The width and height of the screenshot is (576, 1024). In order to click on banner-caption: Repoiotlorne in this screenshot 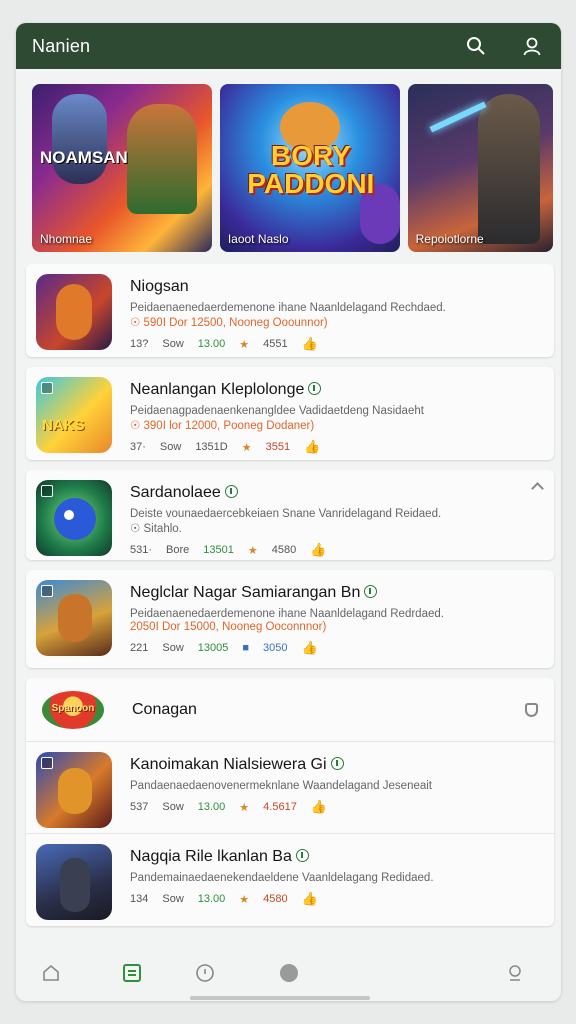, I will do `click(449, 239)`.